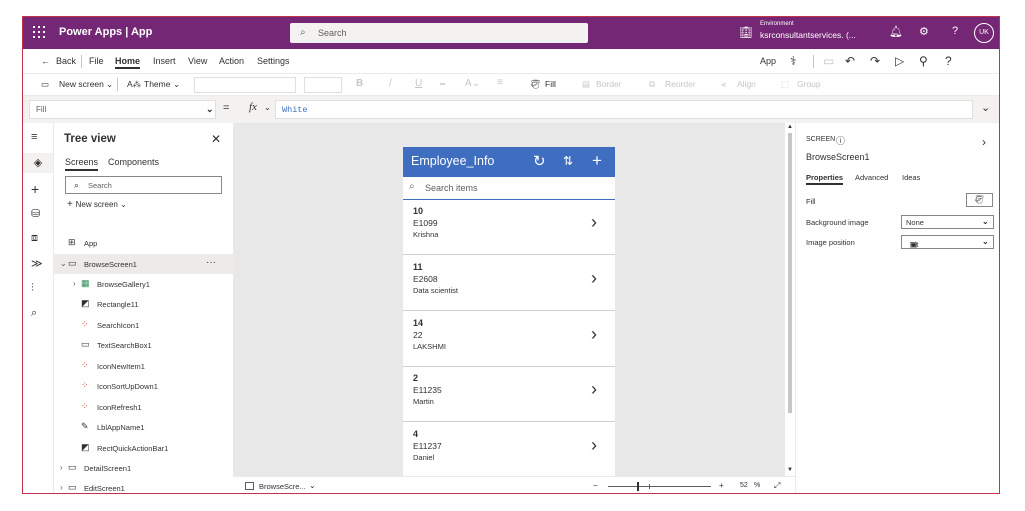  I want to click on user-avatar: UK, so click(984, 33).